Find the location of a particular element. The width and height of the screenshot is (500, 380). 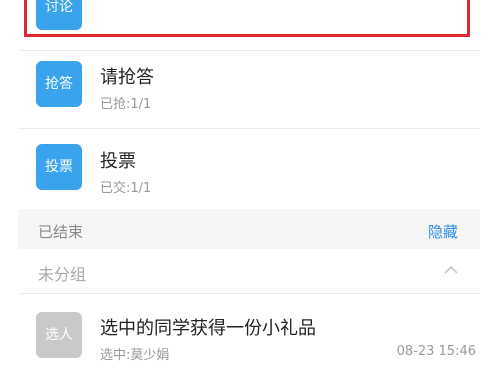

chevron-up-icon is located at coordinates (451, 269).